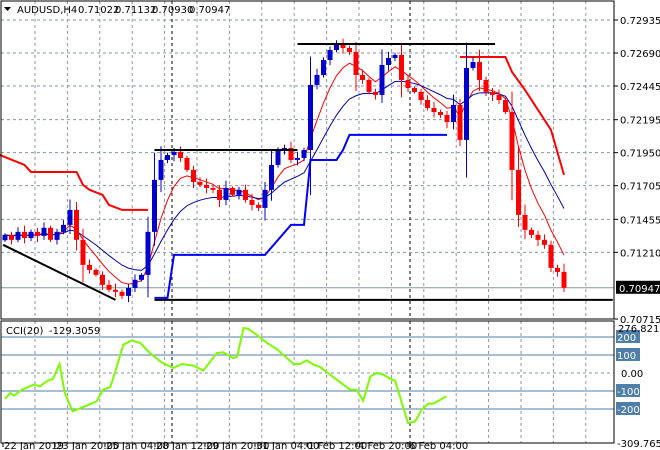 The width and height of the screenshot is (660, 450). Describe the element at coordinates (47, 10) in the screenshot. I see `symbol-label: AUDUSD,H4` at that location.